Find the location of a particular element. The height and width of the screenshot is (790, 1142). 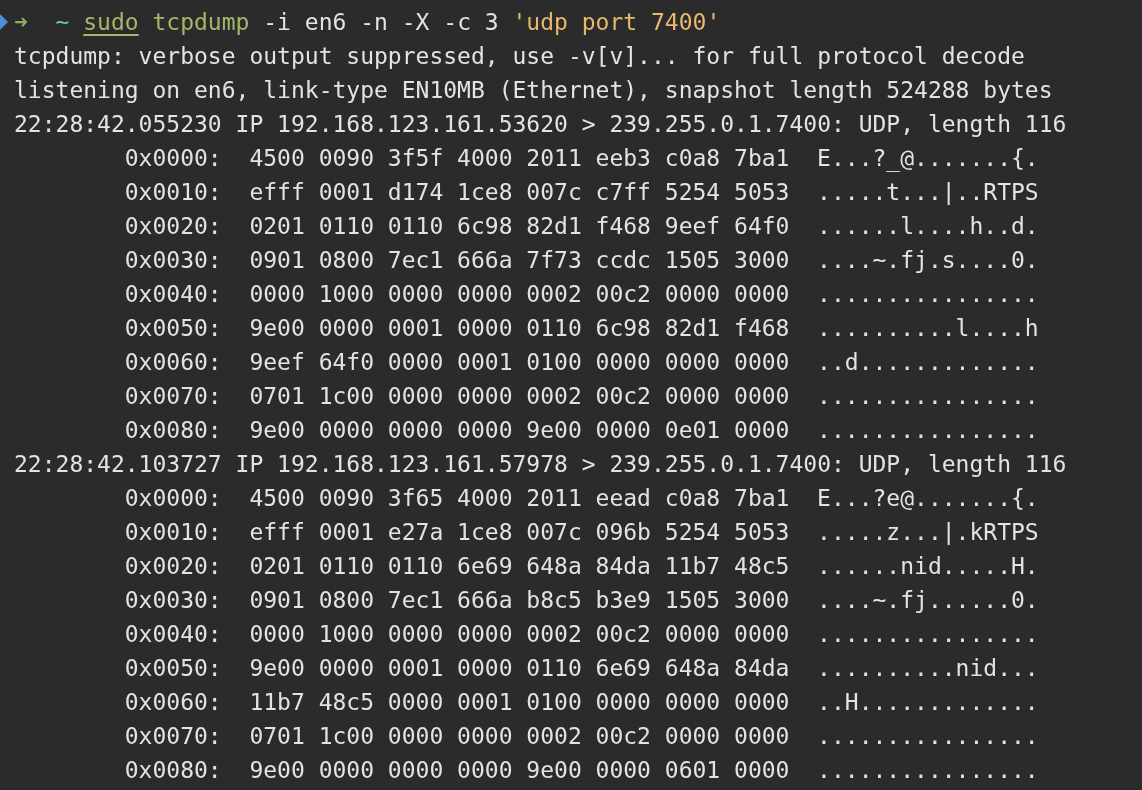

hex-dump-row: 0x0030: 0901 0800 7ec1 666a 7f73 ccdc 1505 3000 ....~.fj.s....0. is located at coordinates (581, 260).